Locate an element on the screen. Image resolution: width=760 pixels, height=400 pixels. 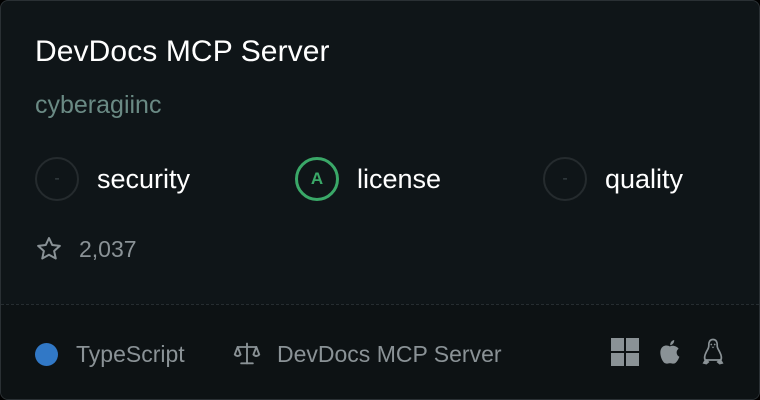
license-info: DevDocs MCP Server is located at coordinates (367, 354).